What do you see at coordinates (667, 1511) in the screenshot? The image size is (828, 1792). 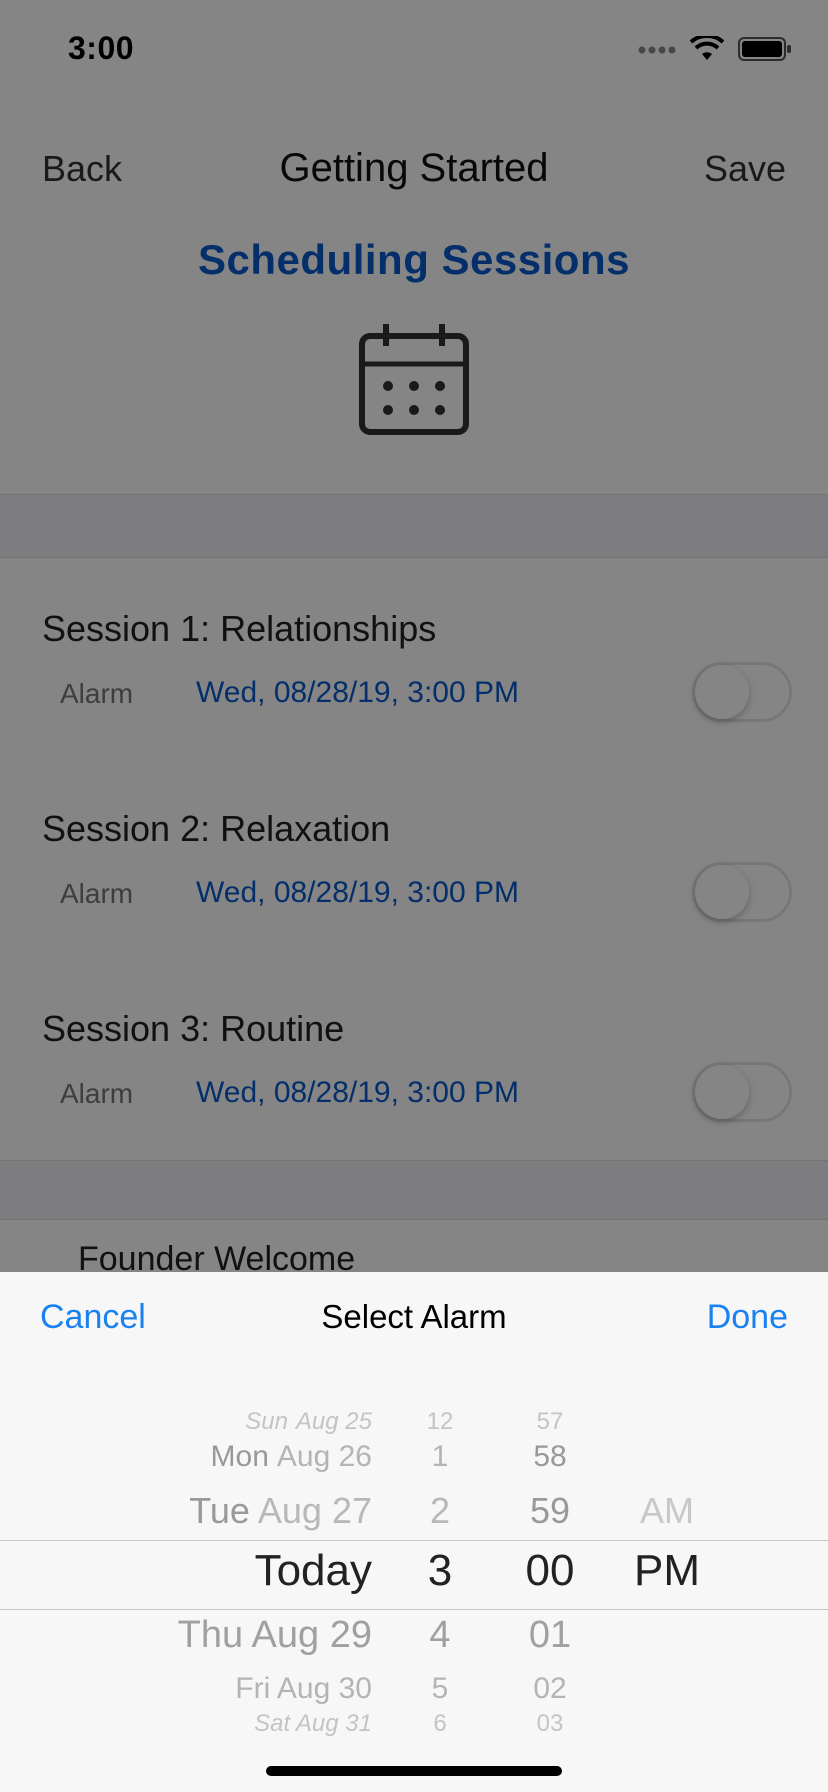 I see `ampm-cell: AM` at bounding box center [667, 1511].